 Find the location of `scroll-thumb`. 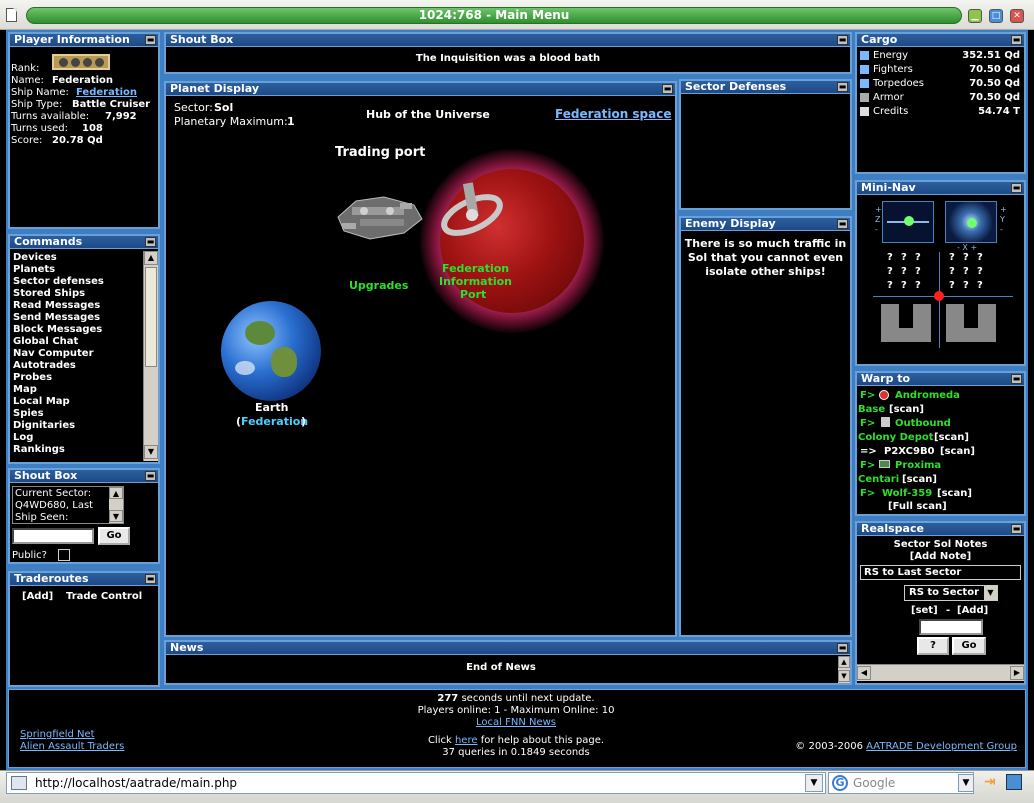

scroll-thumb is located at coordinates (151, 317).